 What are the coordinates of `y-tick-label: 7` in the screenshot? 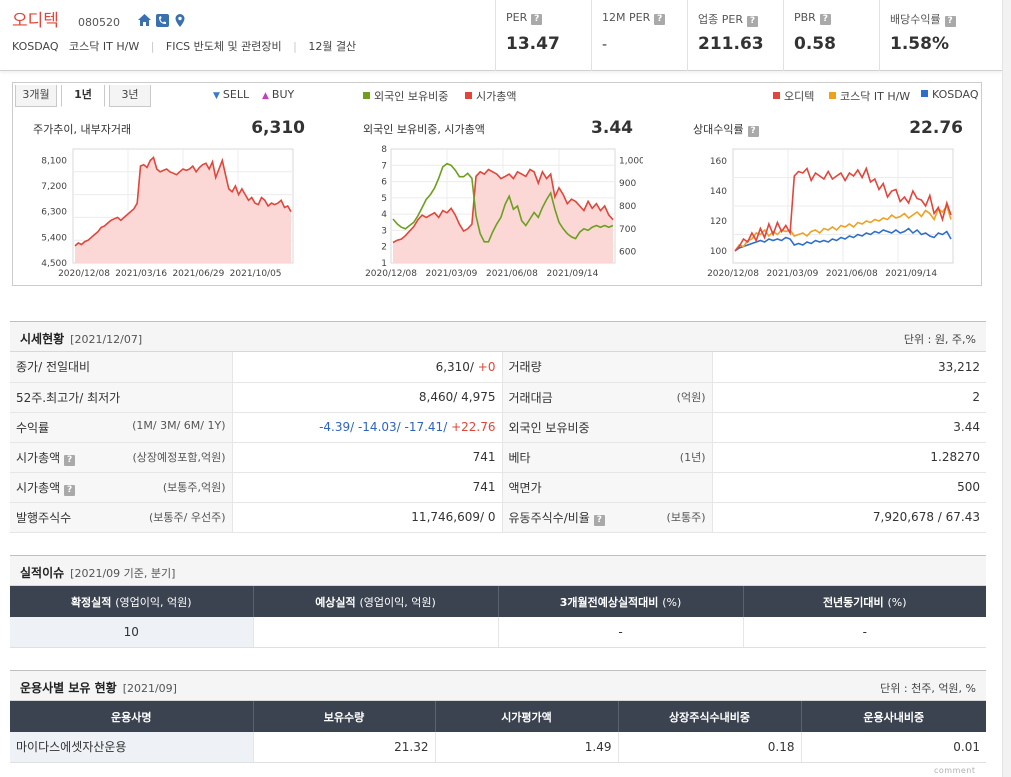 It's located at (384, 166).